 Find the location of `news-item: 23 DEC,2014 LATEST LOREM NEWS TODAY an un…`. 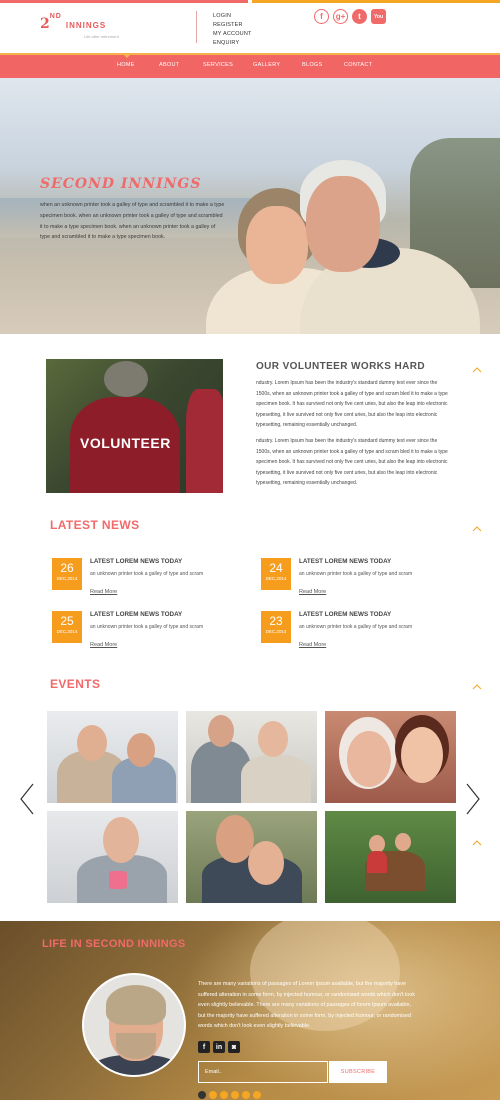

news-item: 23 DEC,2014 LATEST LOREM NEWS TODAY an un… is located at coordinates (351, 633).